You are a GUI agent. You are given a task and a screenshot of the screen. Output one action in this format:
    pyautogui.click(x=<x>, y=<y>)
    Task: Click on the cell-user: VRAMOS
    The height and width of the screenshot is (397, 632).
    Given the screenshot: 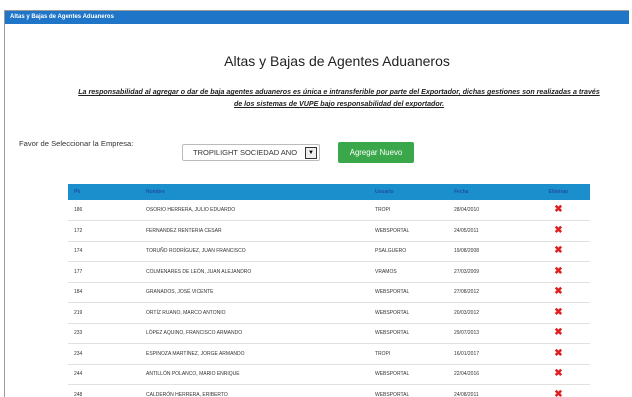 What is the action you would take?
    pyautogui.click(x=408, y=272)
    